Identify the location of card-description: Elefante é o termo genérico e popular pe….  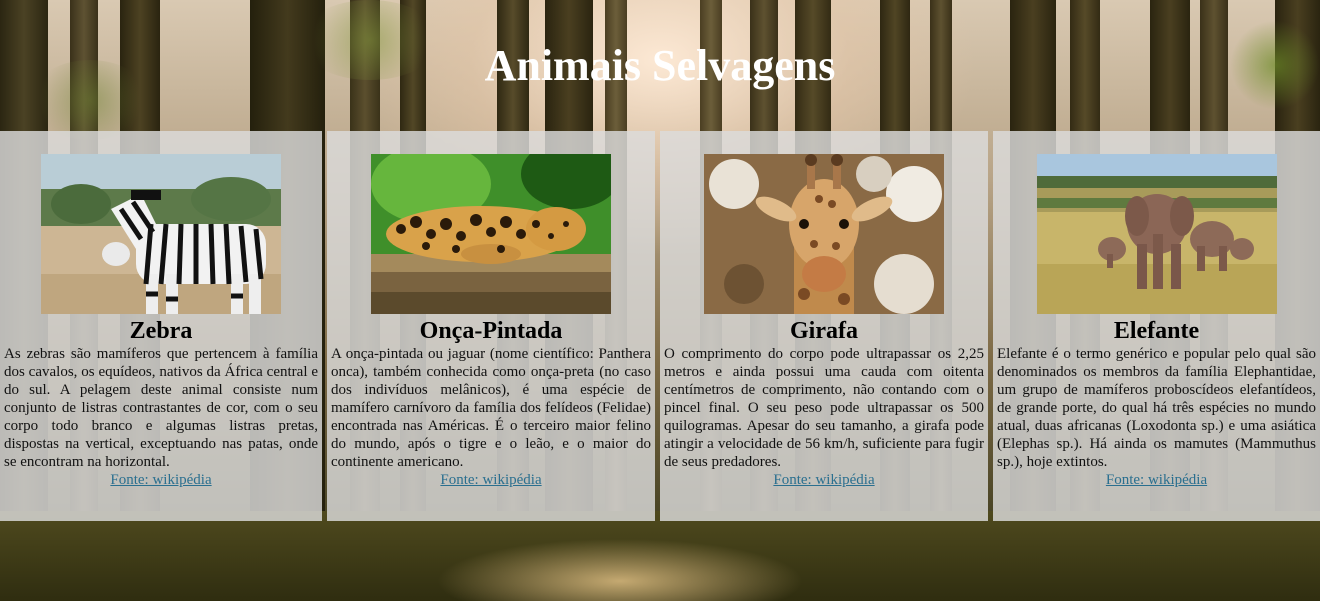
(1156, 408).